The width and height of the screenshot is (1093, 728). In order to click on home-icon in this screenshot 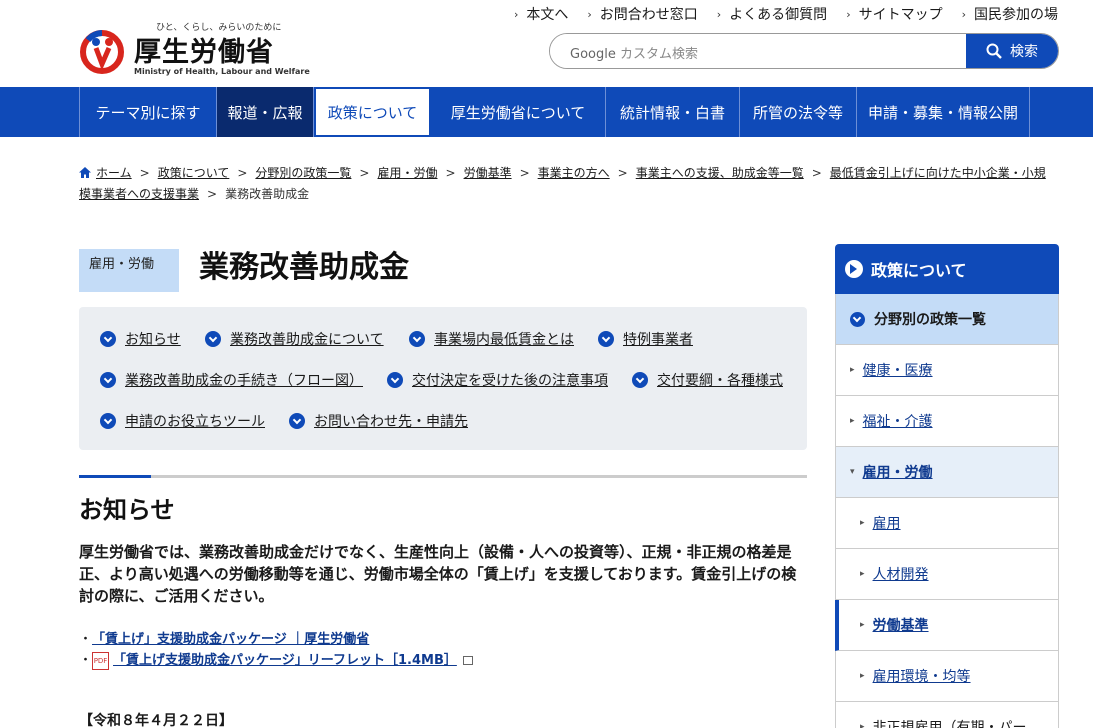, I will do `click(85, 172)`.